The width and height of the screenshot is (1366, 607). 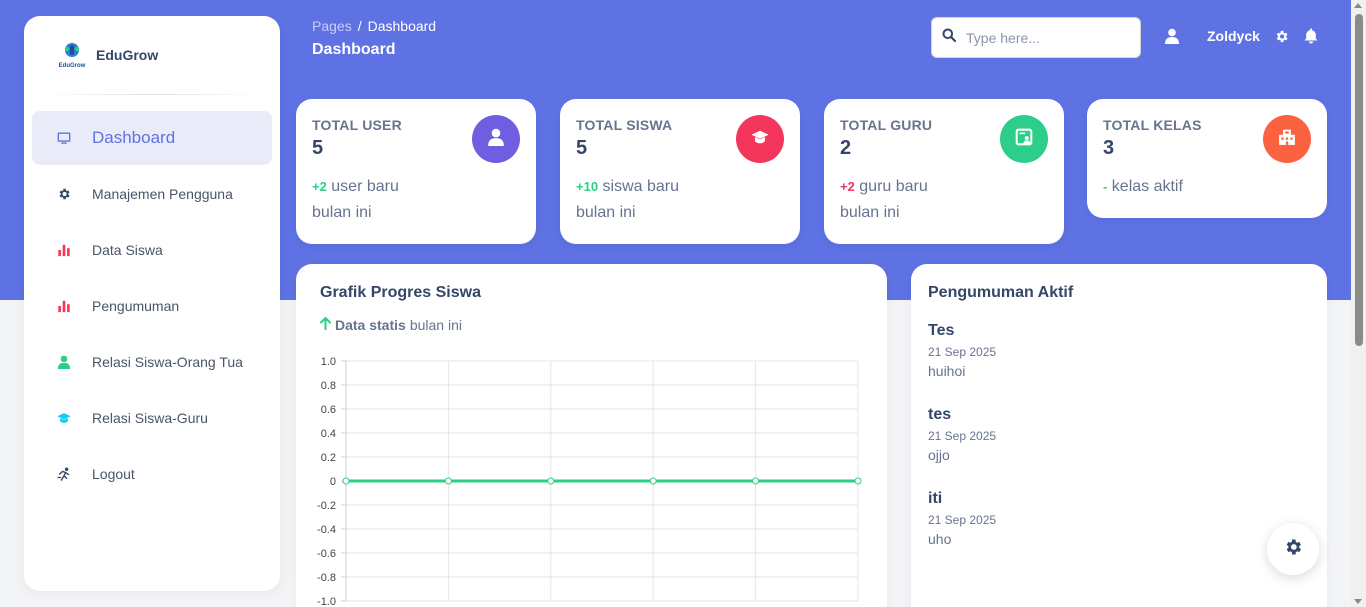 What do you see at coordinates (1311, 36) in the screenshot?
I see `bell-icon` at bounding box center [1311, 36].